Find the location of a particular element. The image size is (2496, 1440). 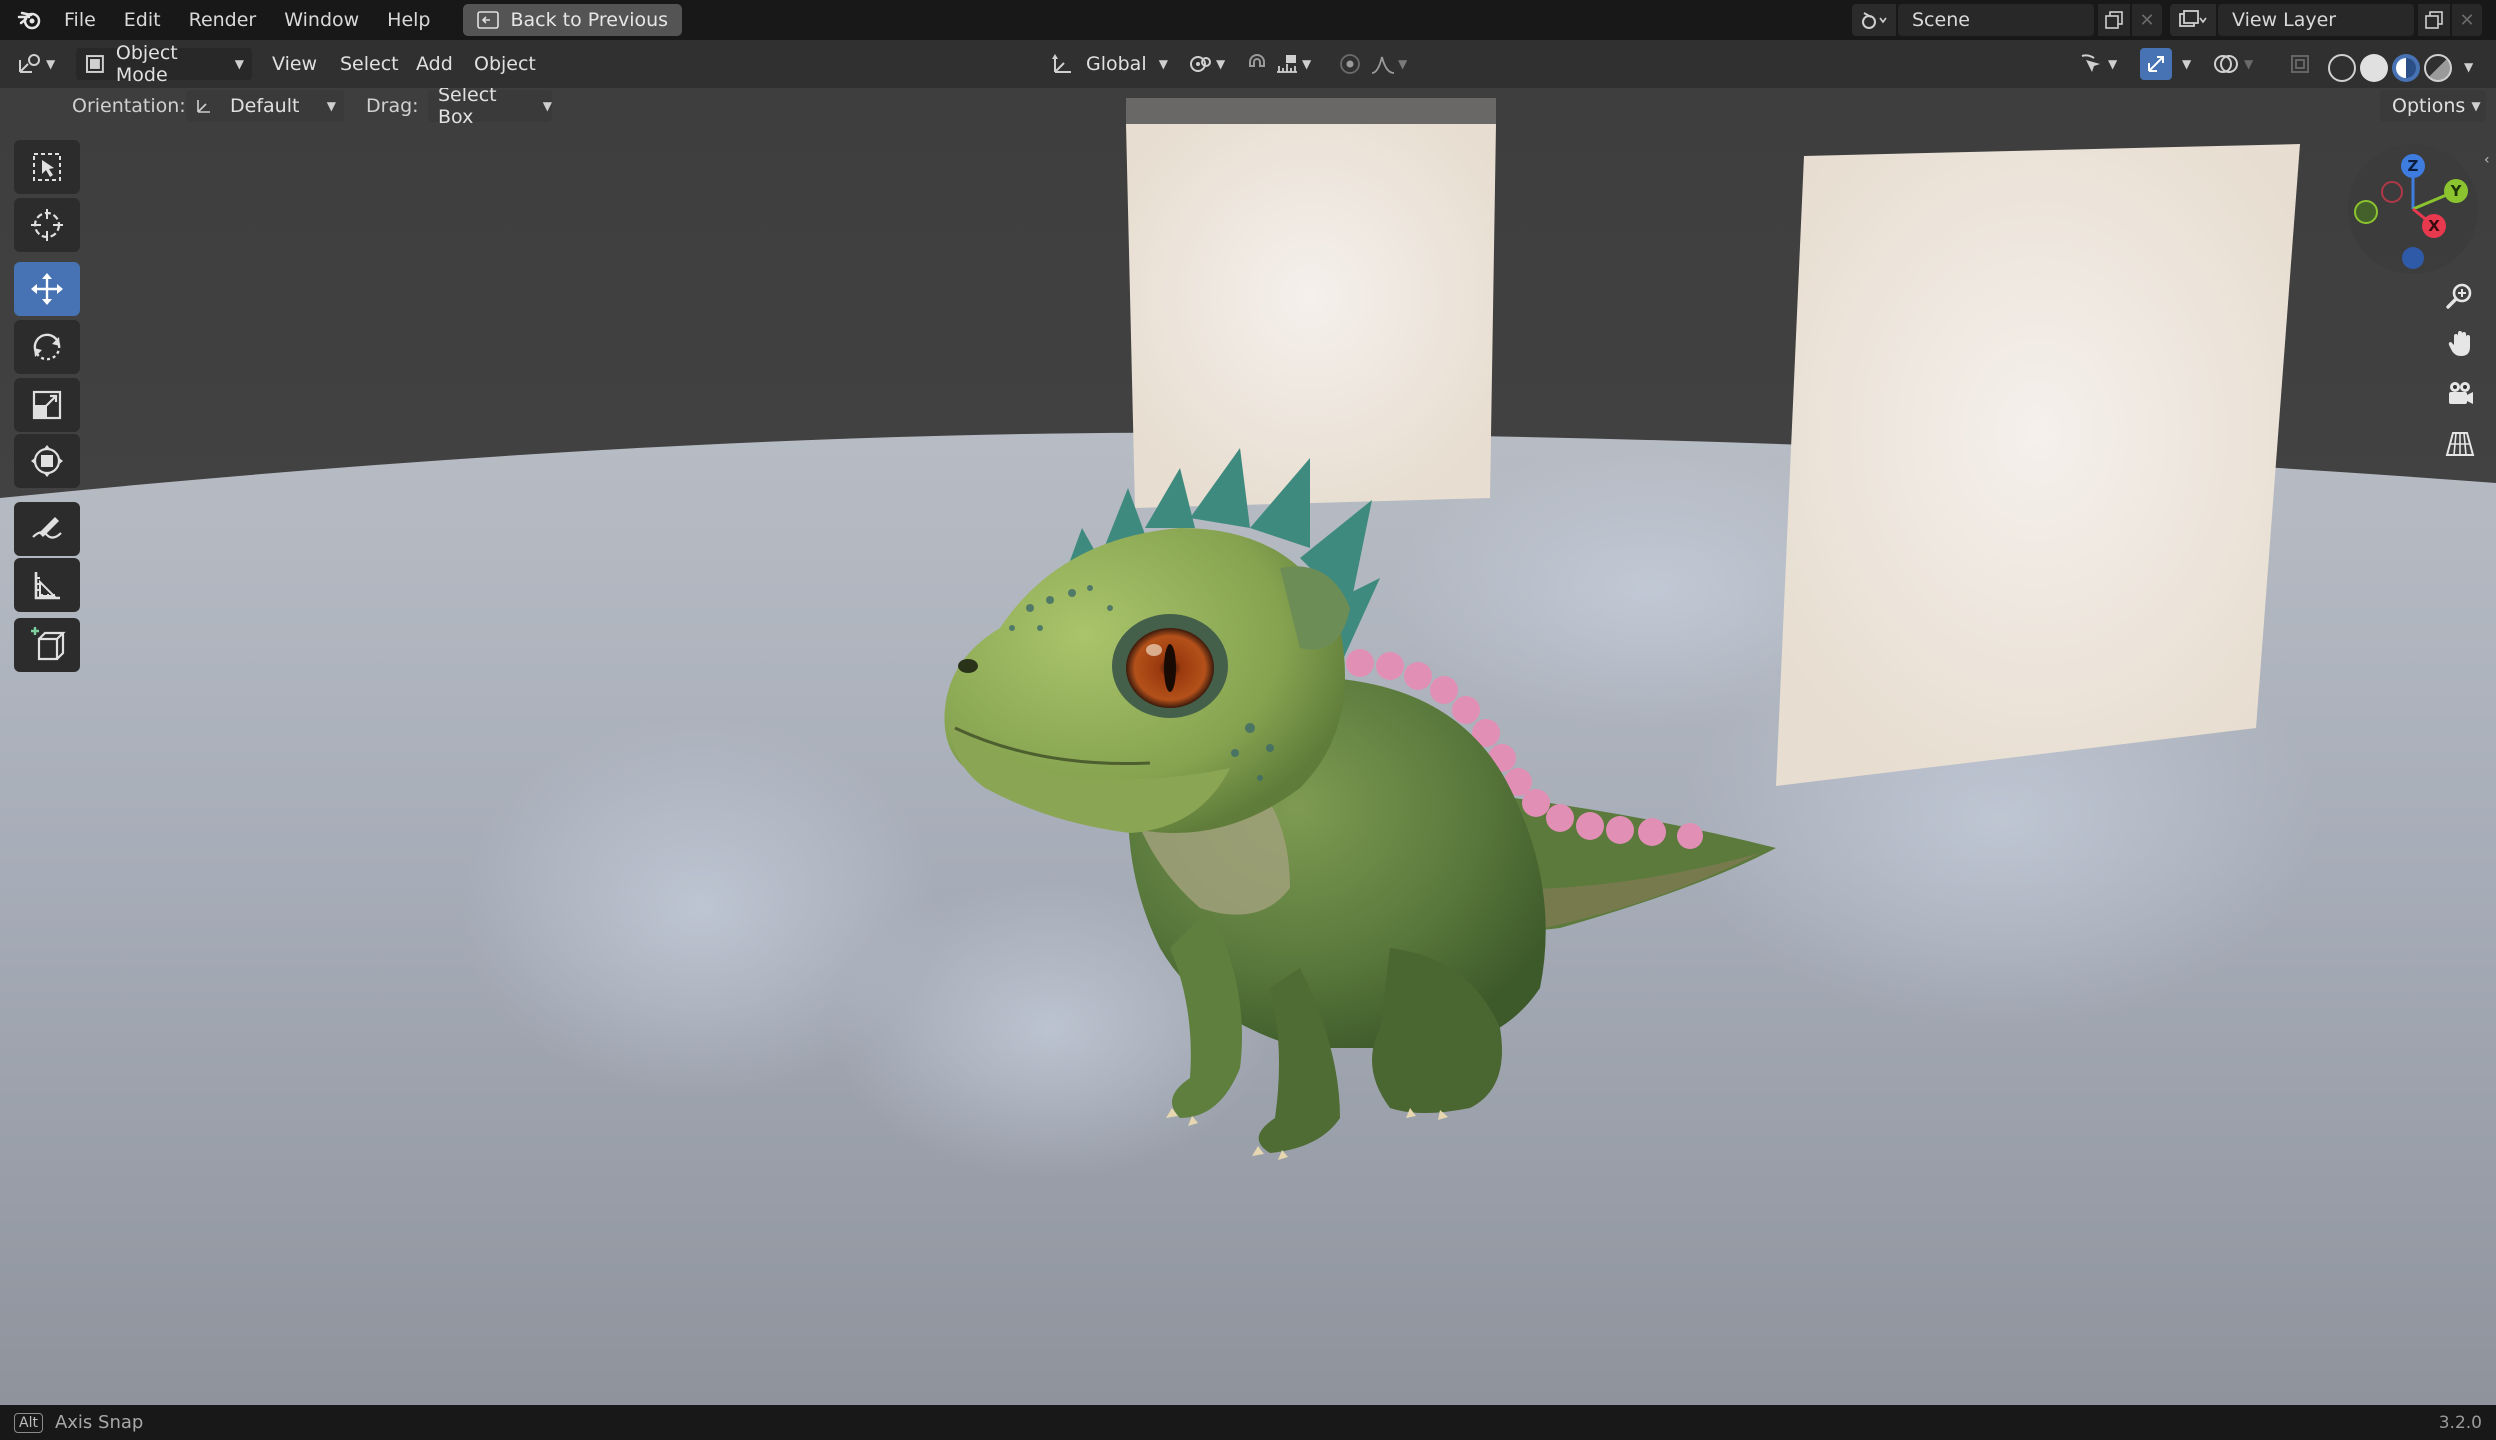

gizmo-y-label: Y is located at coordinates (2456, 191).